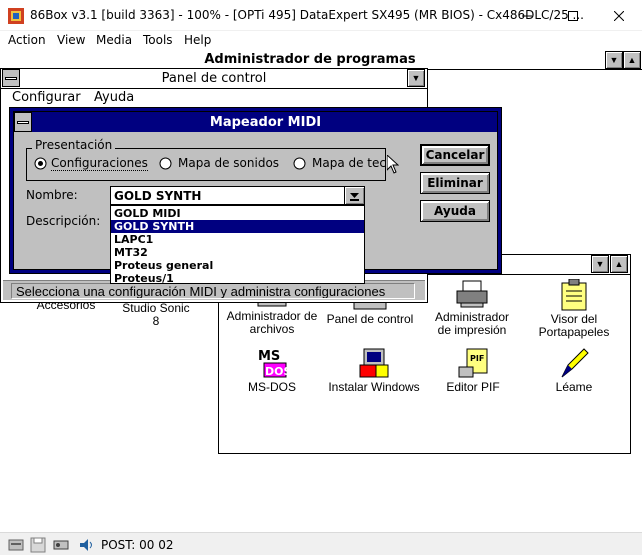  What do you see at coordinates (276, 371) in the screenshot?
I see `svg-text: DOS` at bounding box center [276, 371].